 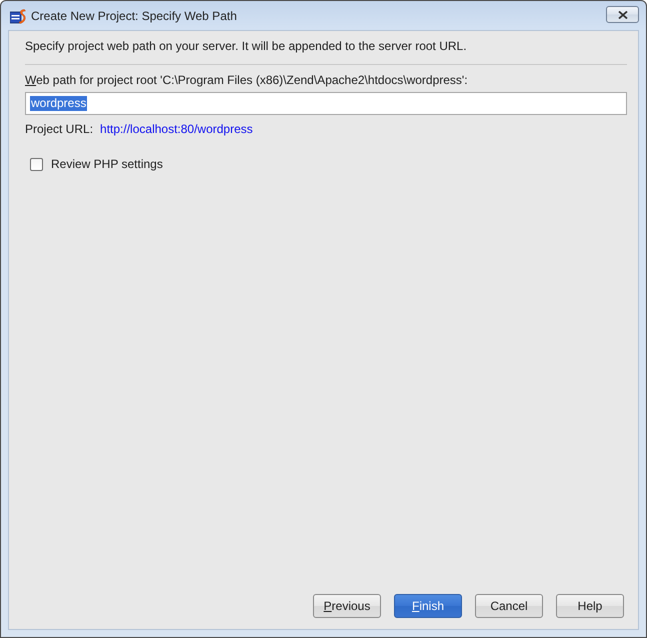 I want to click on web-path-field: wordpress, so click(x=326, y=103).